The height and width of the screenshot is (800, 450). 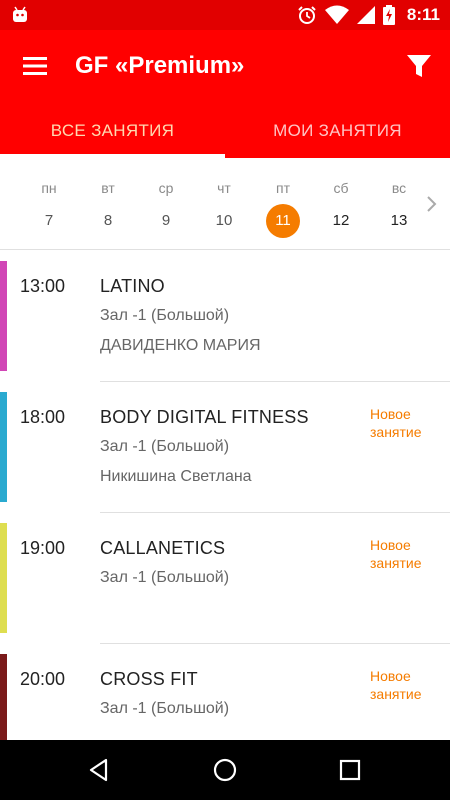 What do you see at coordinates (341, 220) in the screenshot?
I see `day-number: 12` at bounding box center [341, 220].